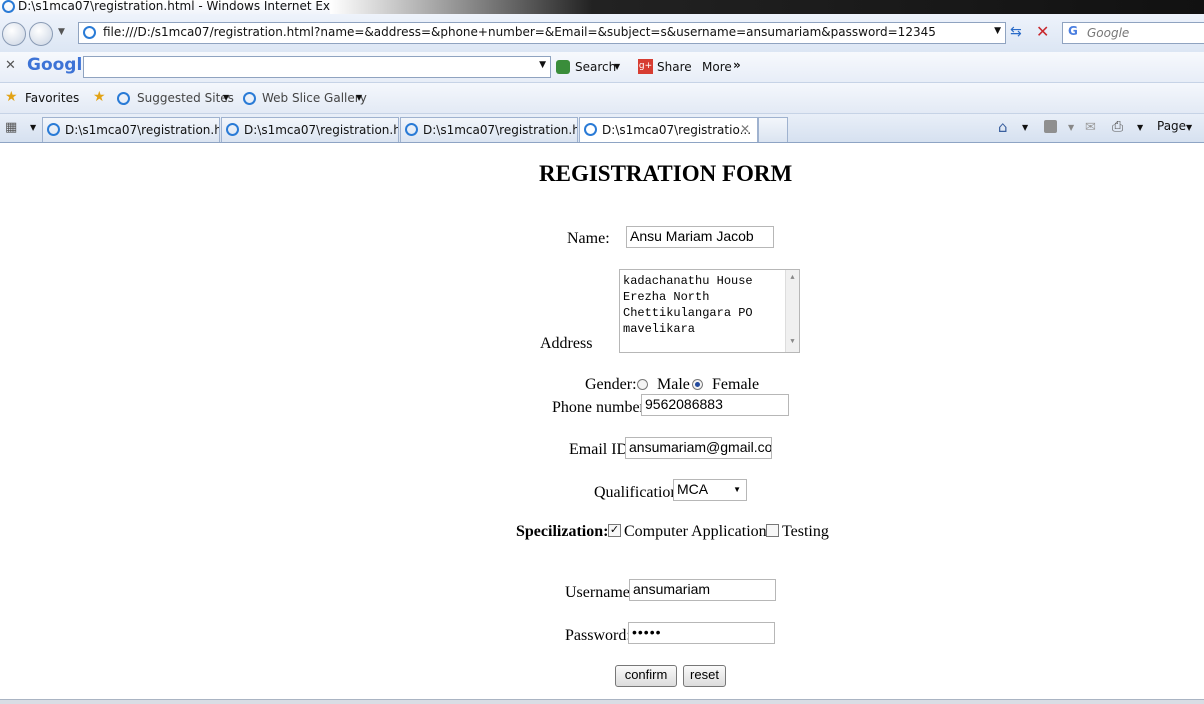 This screenshot has height=704, width=1204. Describe the element at coordinates (1133, 33) in the screenshot. I see `search-box: G Google` at that location.